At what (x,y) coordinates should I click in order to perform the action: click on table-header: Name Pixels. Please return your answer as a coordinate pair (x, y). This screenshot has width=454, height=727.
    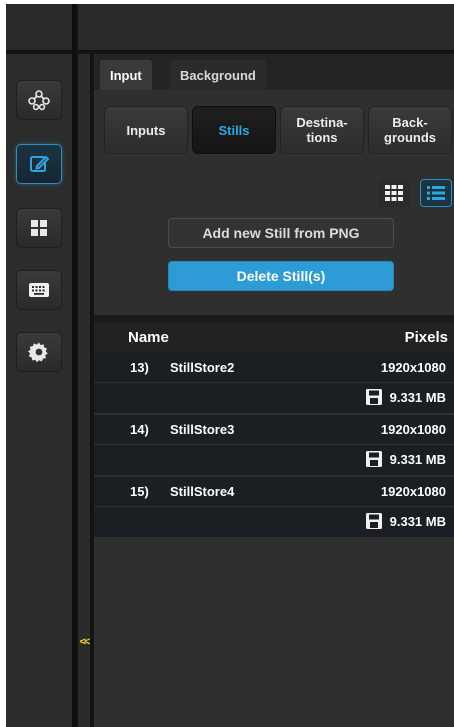
    Looking at the image, I should click on (274, 338).